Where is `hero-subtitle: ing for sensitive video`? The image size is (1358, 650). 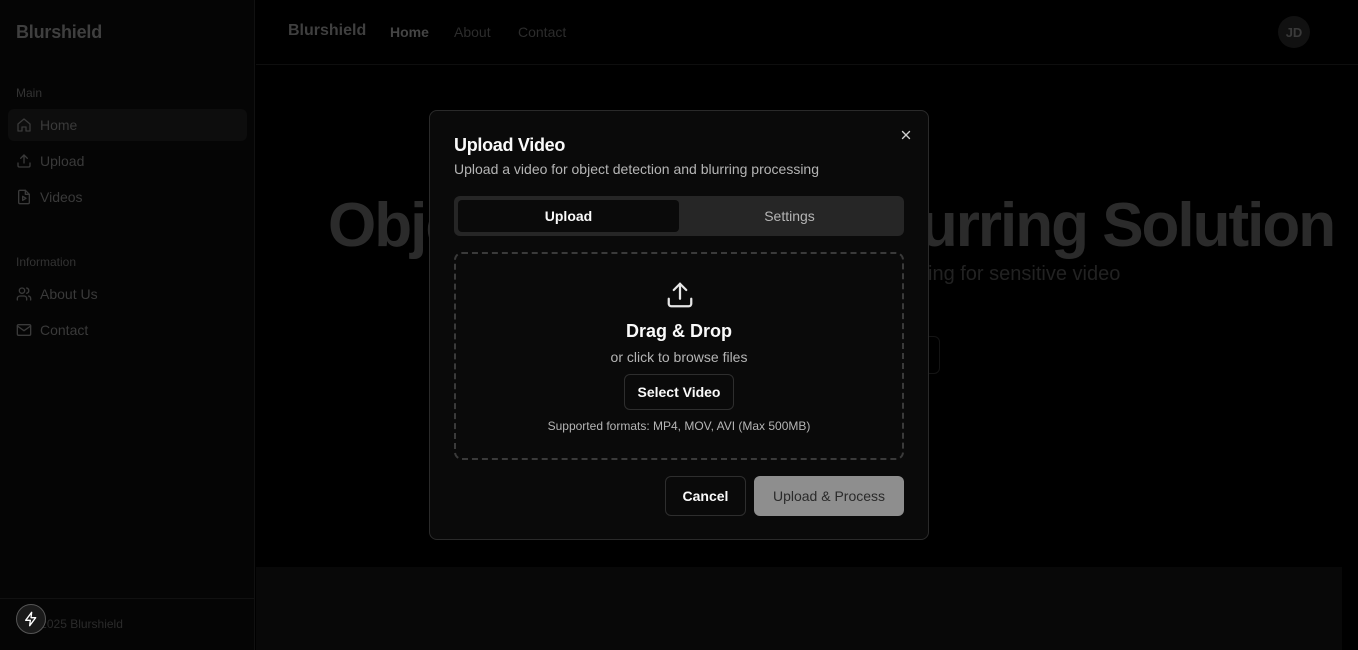 hero-subtitle: ing for sensitive video is located at coordinates (1024, 274).